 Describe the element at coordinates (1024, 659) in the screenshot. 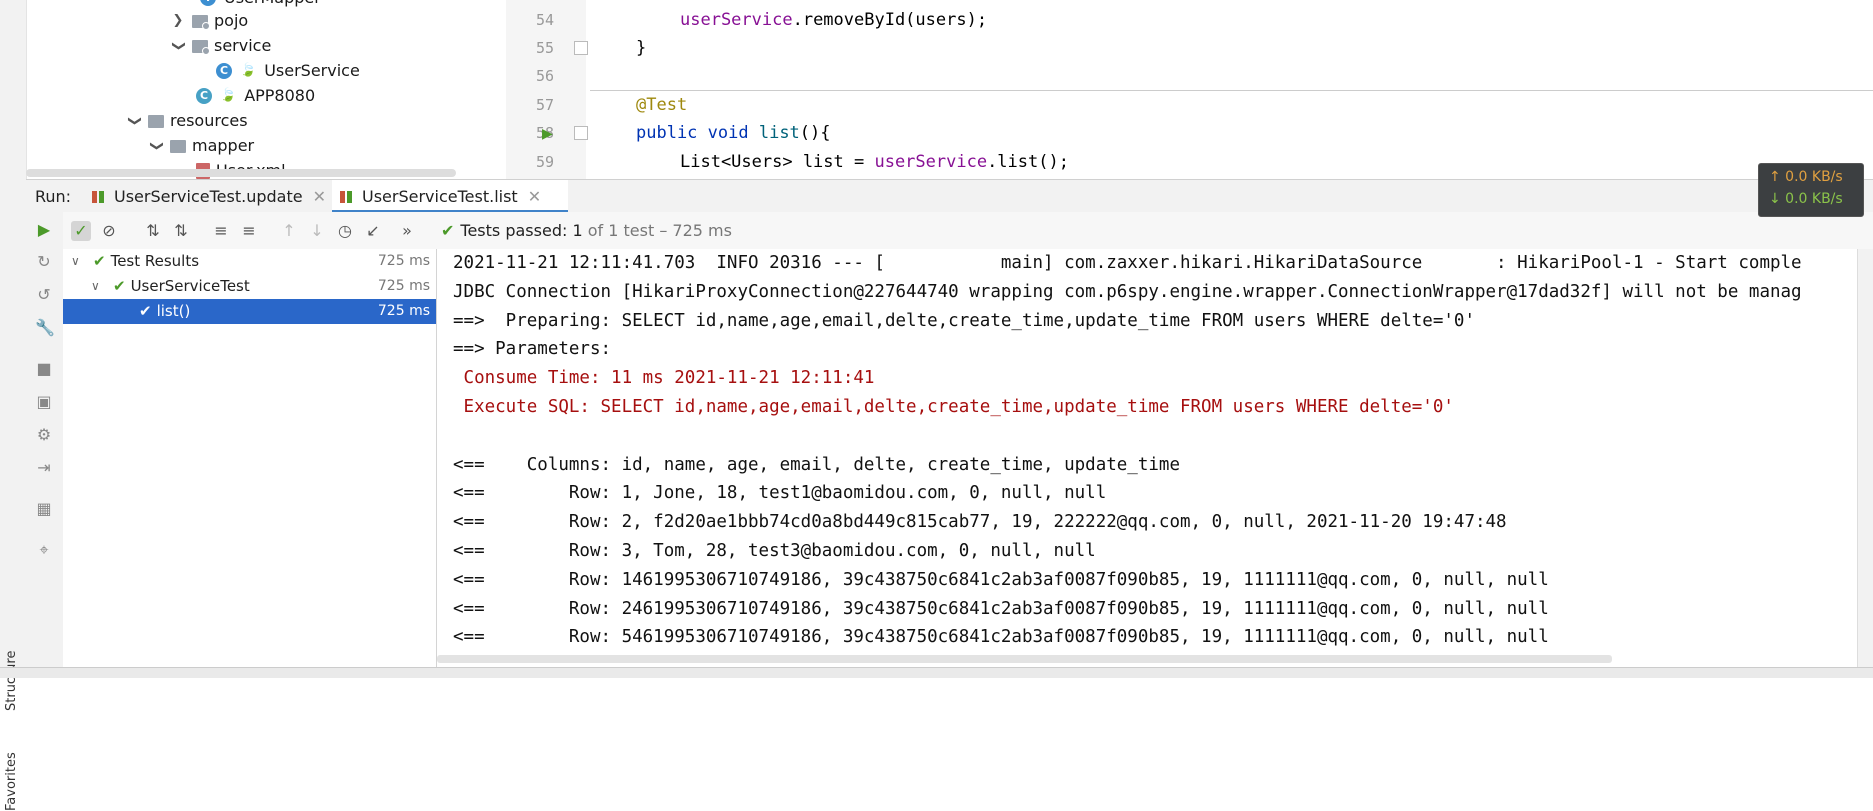

I see `console-horizontal-scrollbar` at that location.